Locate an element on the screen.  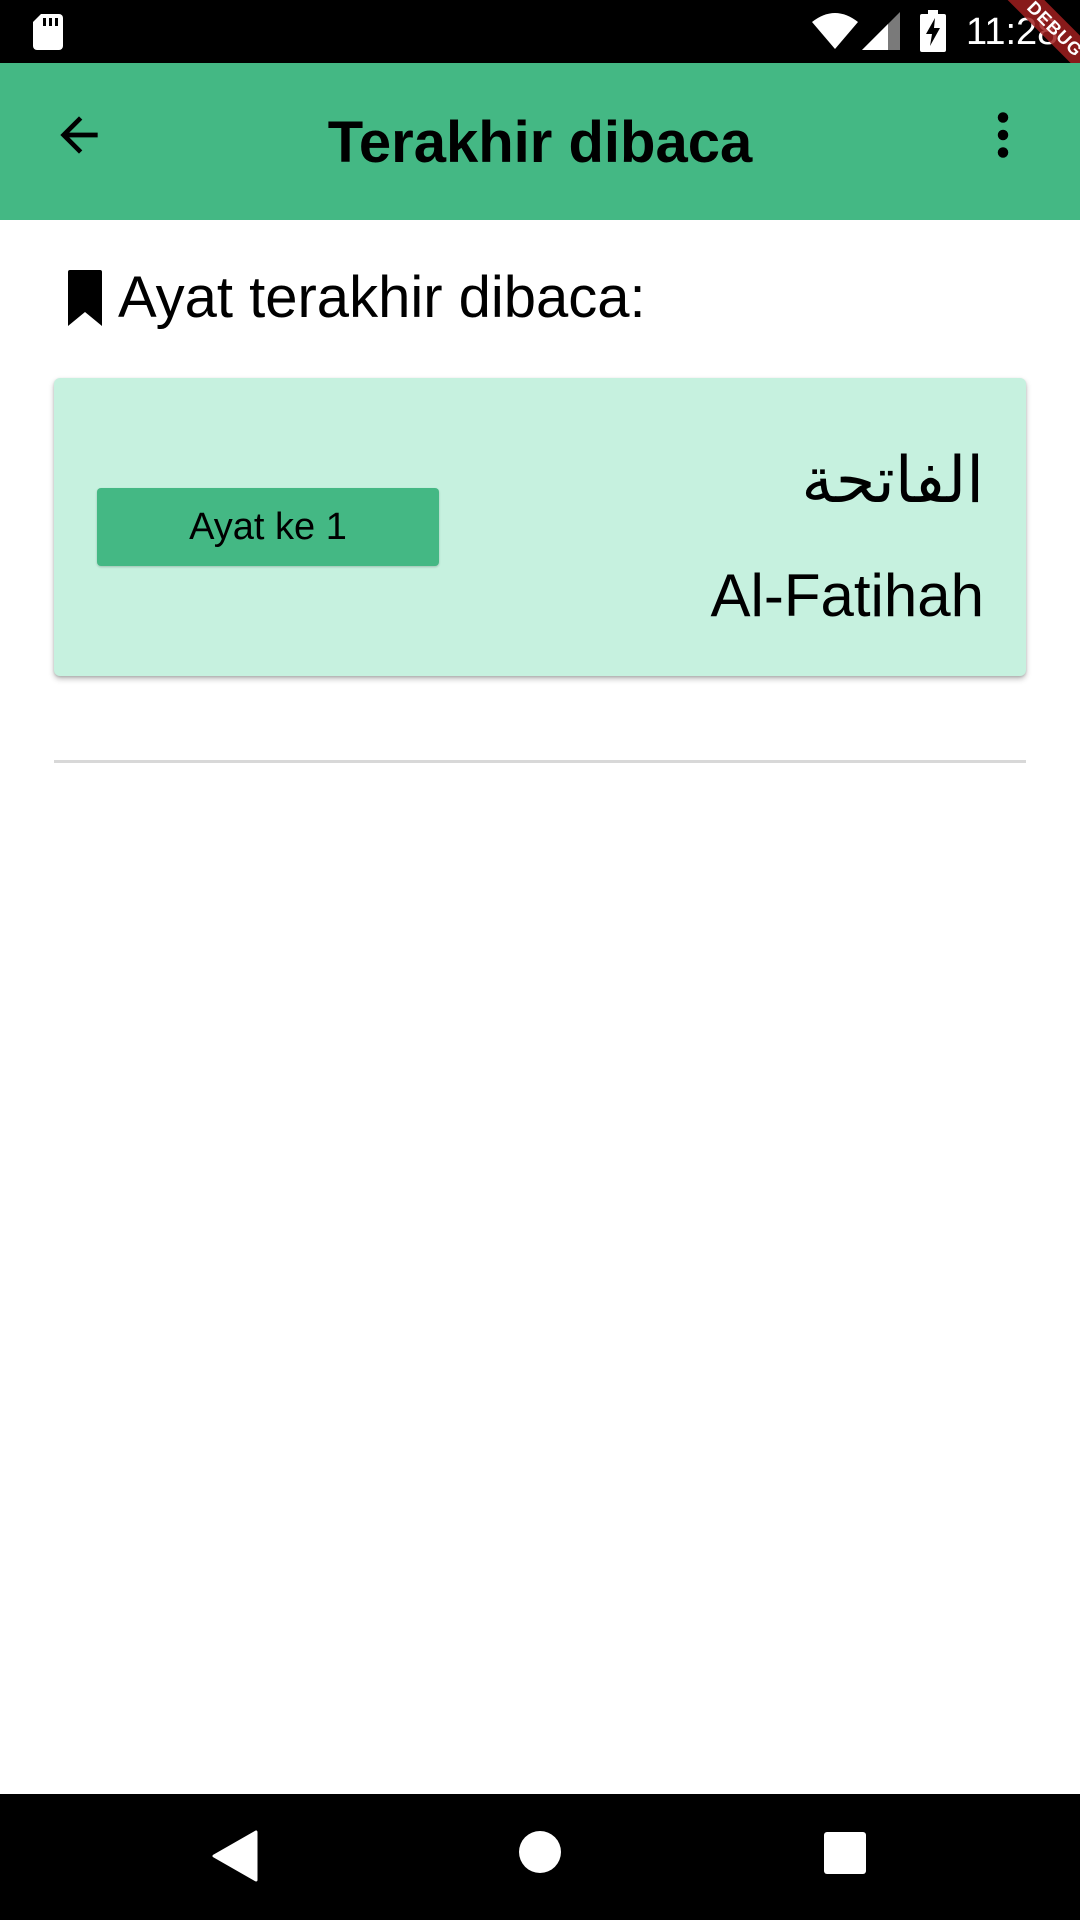
app-bar: Terakhir dibaca is located at coordinates (540, 141).